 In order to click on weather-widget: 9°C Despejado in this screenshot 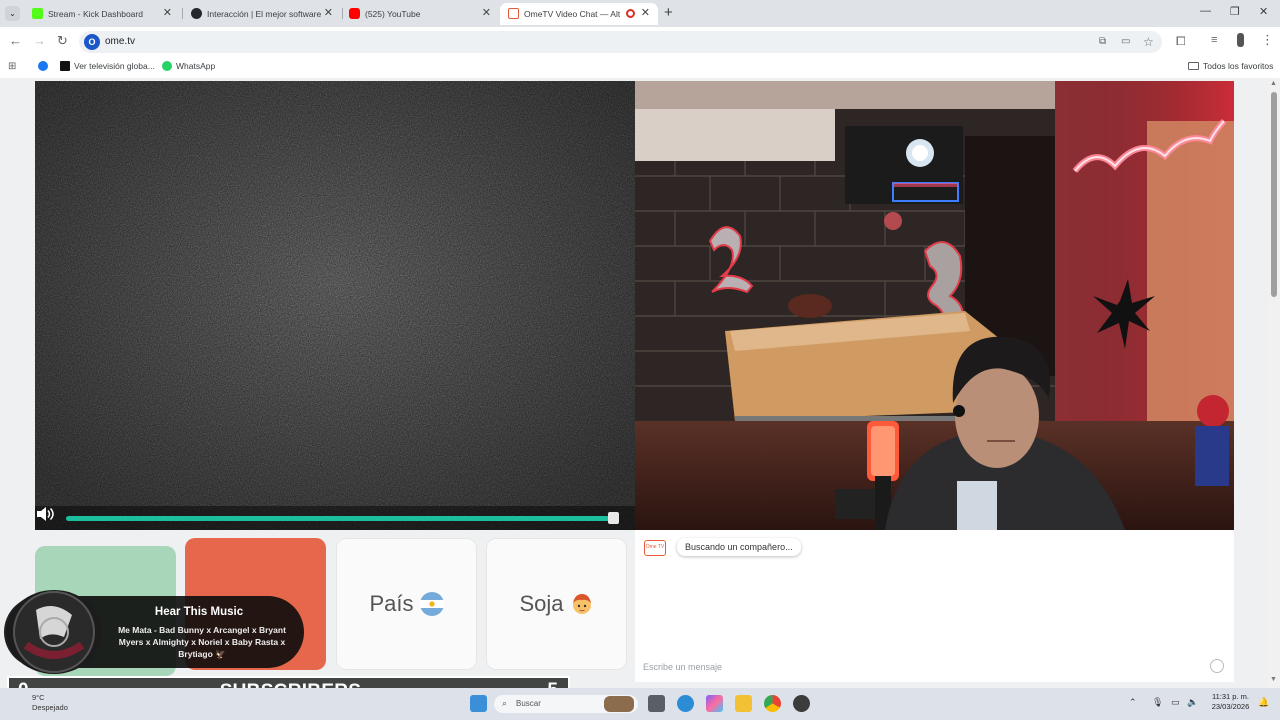, I will do `click(50, 703)`.